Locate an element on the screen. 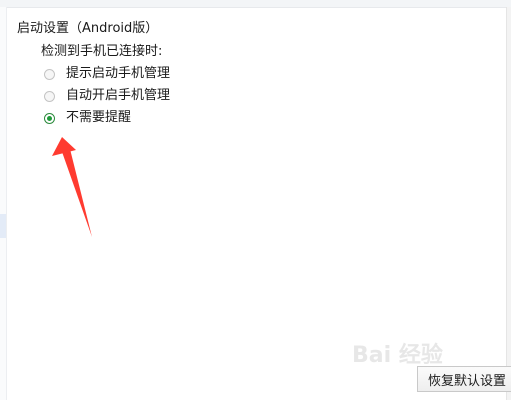 The width and height of the screenshot is (511, 400). option-label: 自动开启手机管理 is located at coordinates (118, 95).